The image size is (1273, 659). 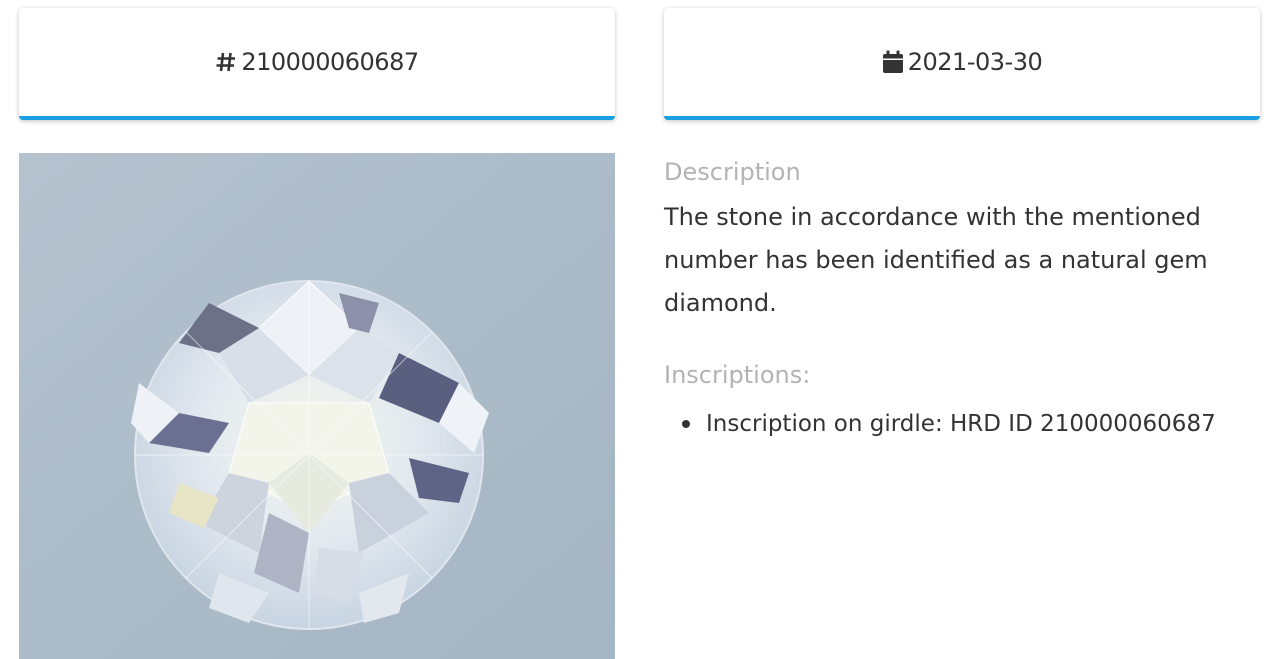 I want to click on inscriptions-label: Inscriptions:, so click(x=737, y=375).